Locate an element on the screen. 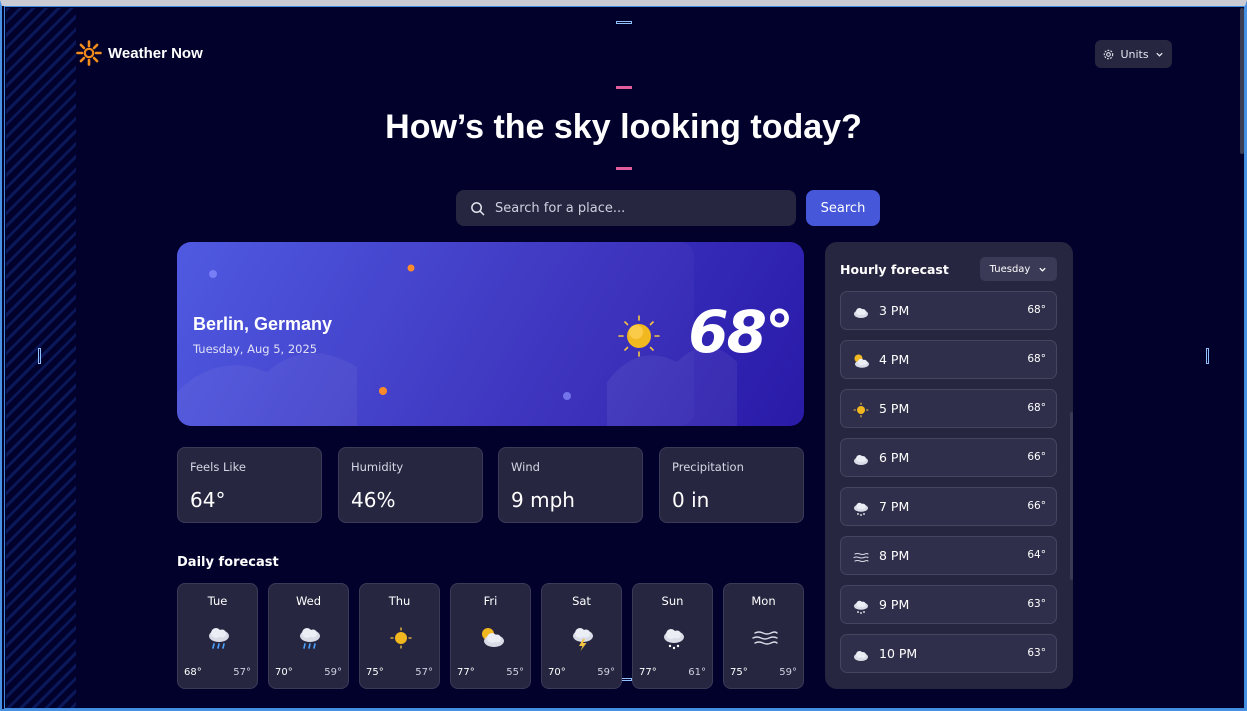  daily-card-mon: Mon 75° 59° is located at coordinates (763, 636).